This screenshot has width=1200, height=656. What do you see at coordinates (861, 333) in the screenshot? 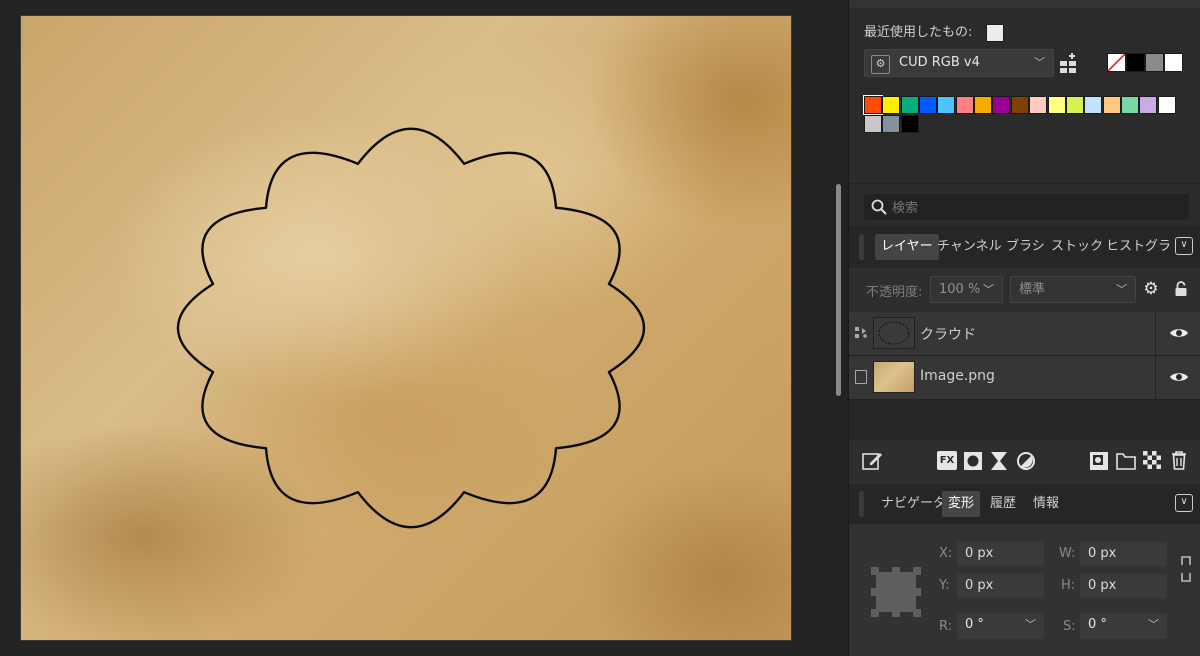
I see `vector-layer-icon` at bounding box center [861, 333].